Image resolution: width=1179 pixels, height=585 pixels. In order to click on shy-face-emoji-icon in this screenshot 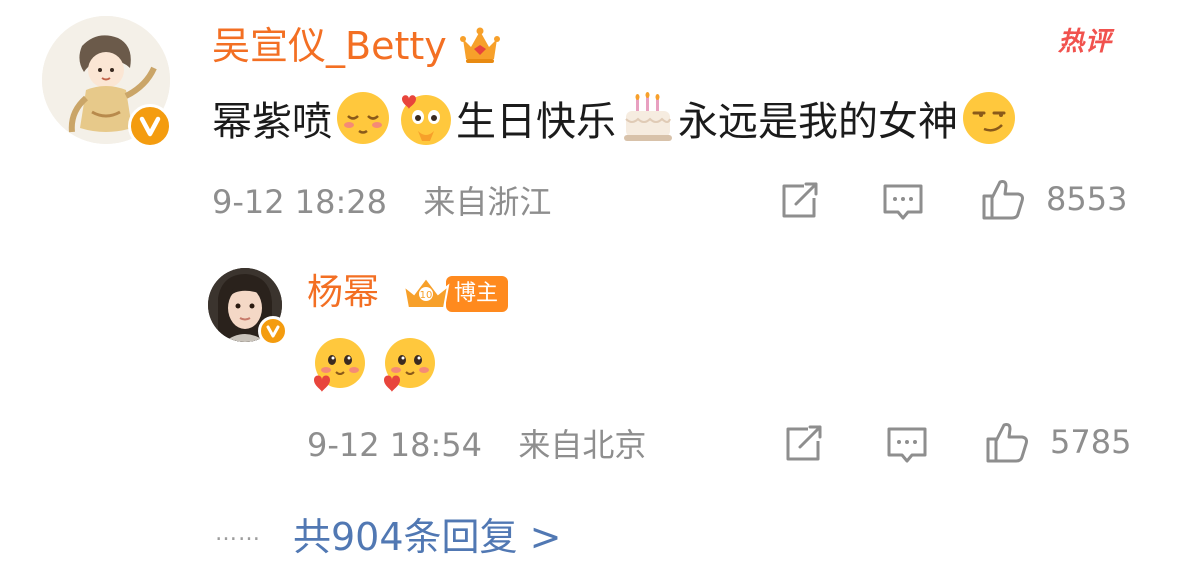, I will do `click(363, 118)`.